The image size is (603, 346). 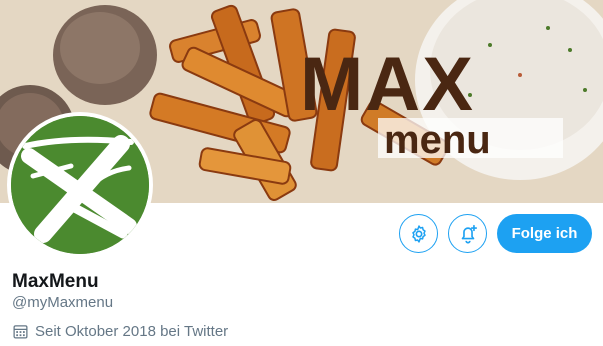 What do you see at coordinates (63, 302) in the screenshot?
I see `user-handle: @myMaxmenu` at bounding box center [63, 302].